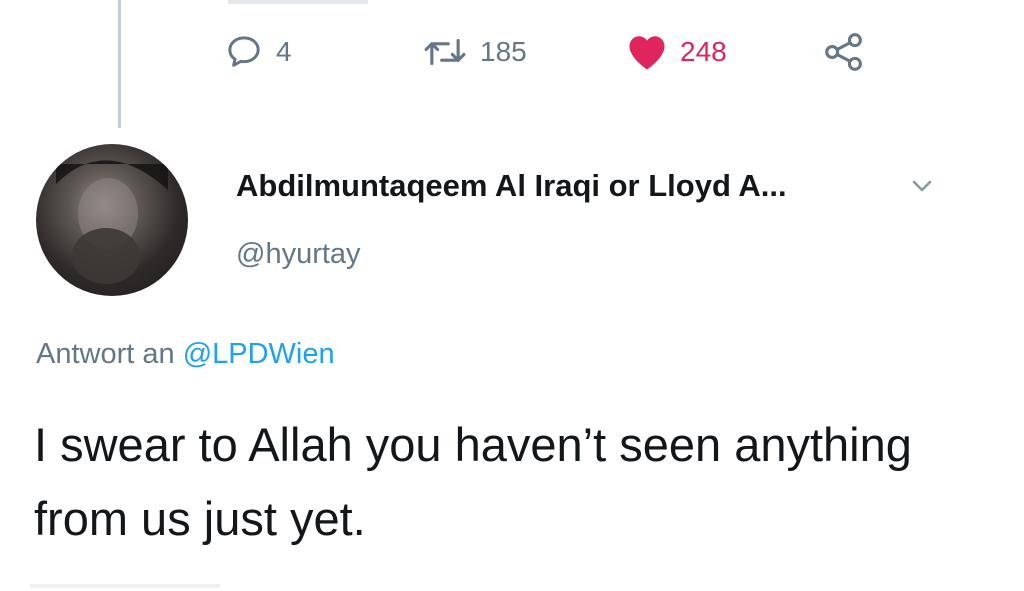 This screenshot has width=1024, height=591. Describe the element at coordinates (474, 52) in the screenshot. I see `retweet-action: 185` at that location.